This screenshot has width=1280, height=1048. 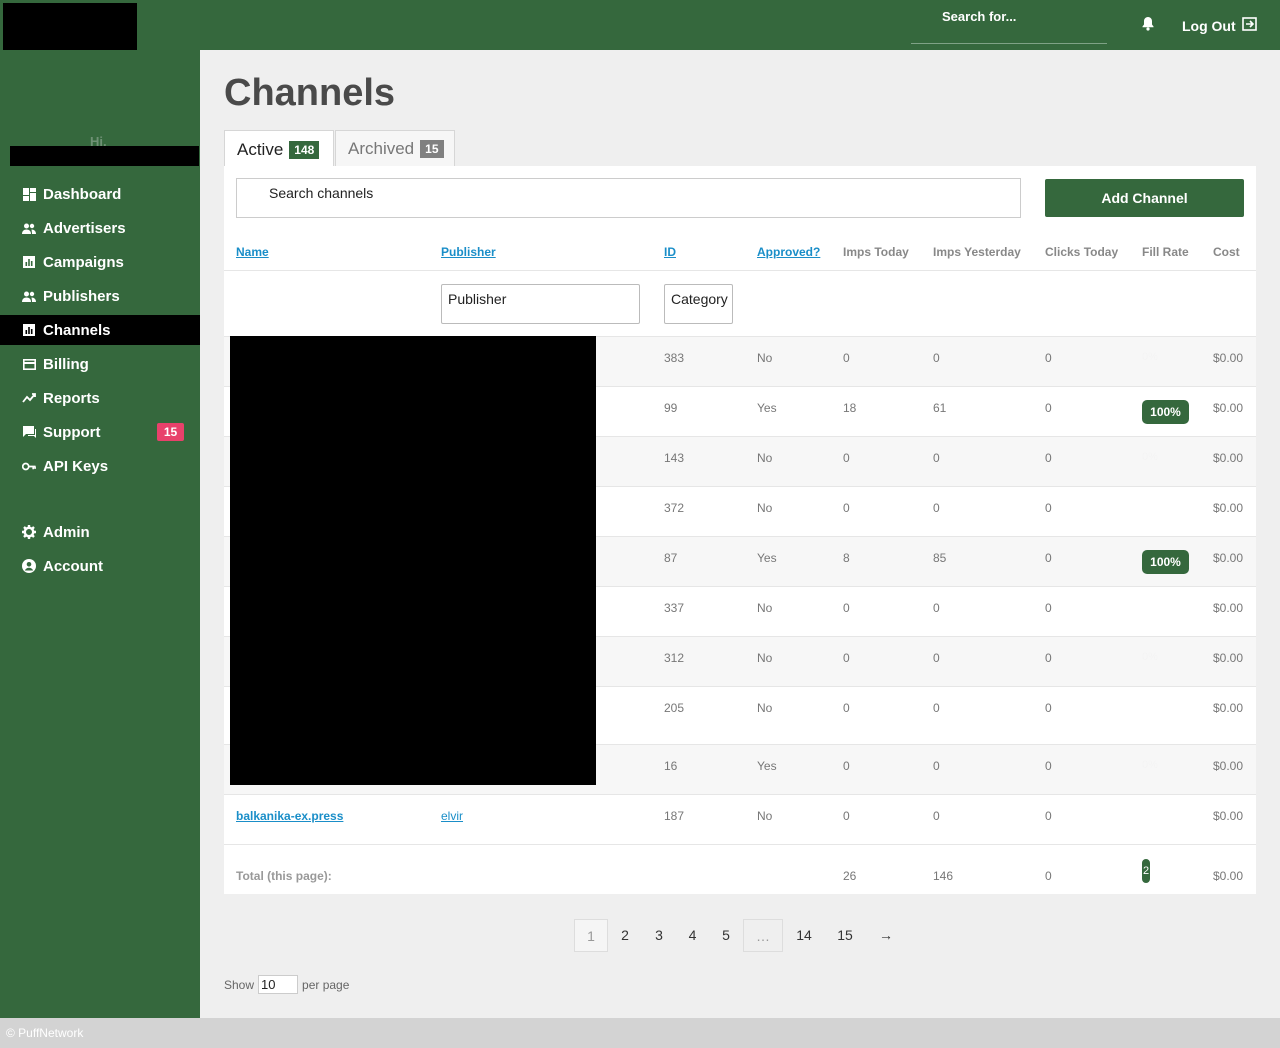 I want to click on channel-search-placeholder: Search channels, so click(x=321, y=193).